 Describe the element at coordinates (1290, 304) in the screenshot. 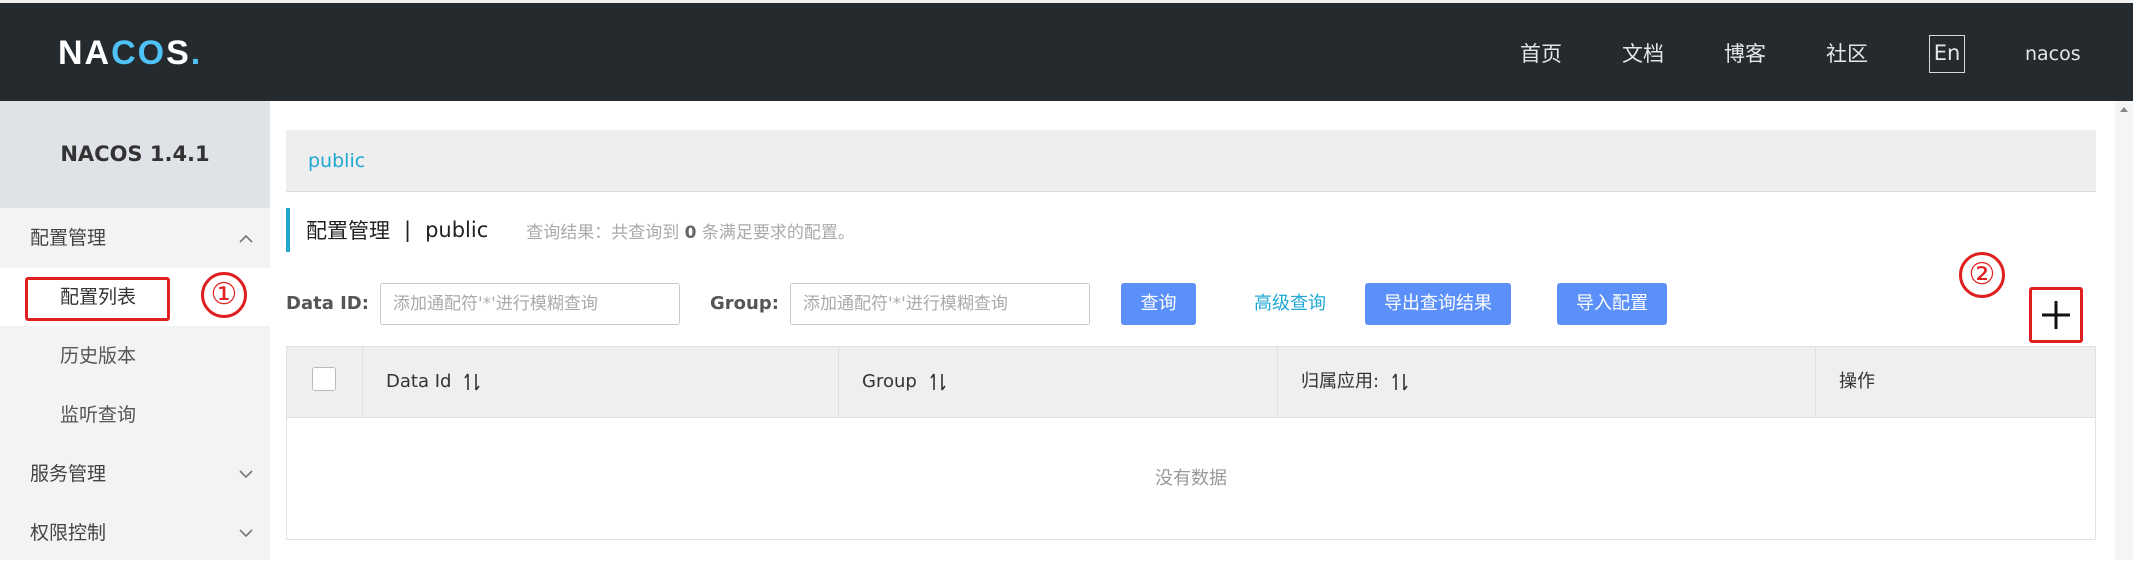

I see `advanced-query-link: 高级查询` at that location.